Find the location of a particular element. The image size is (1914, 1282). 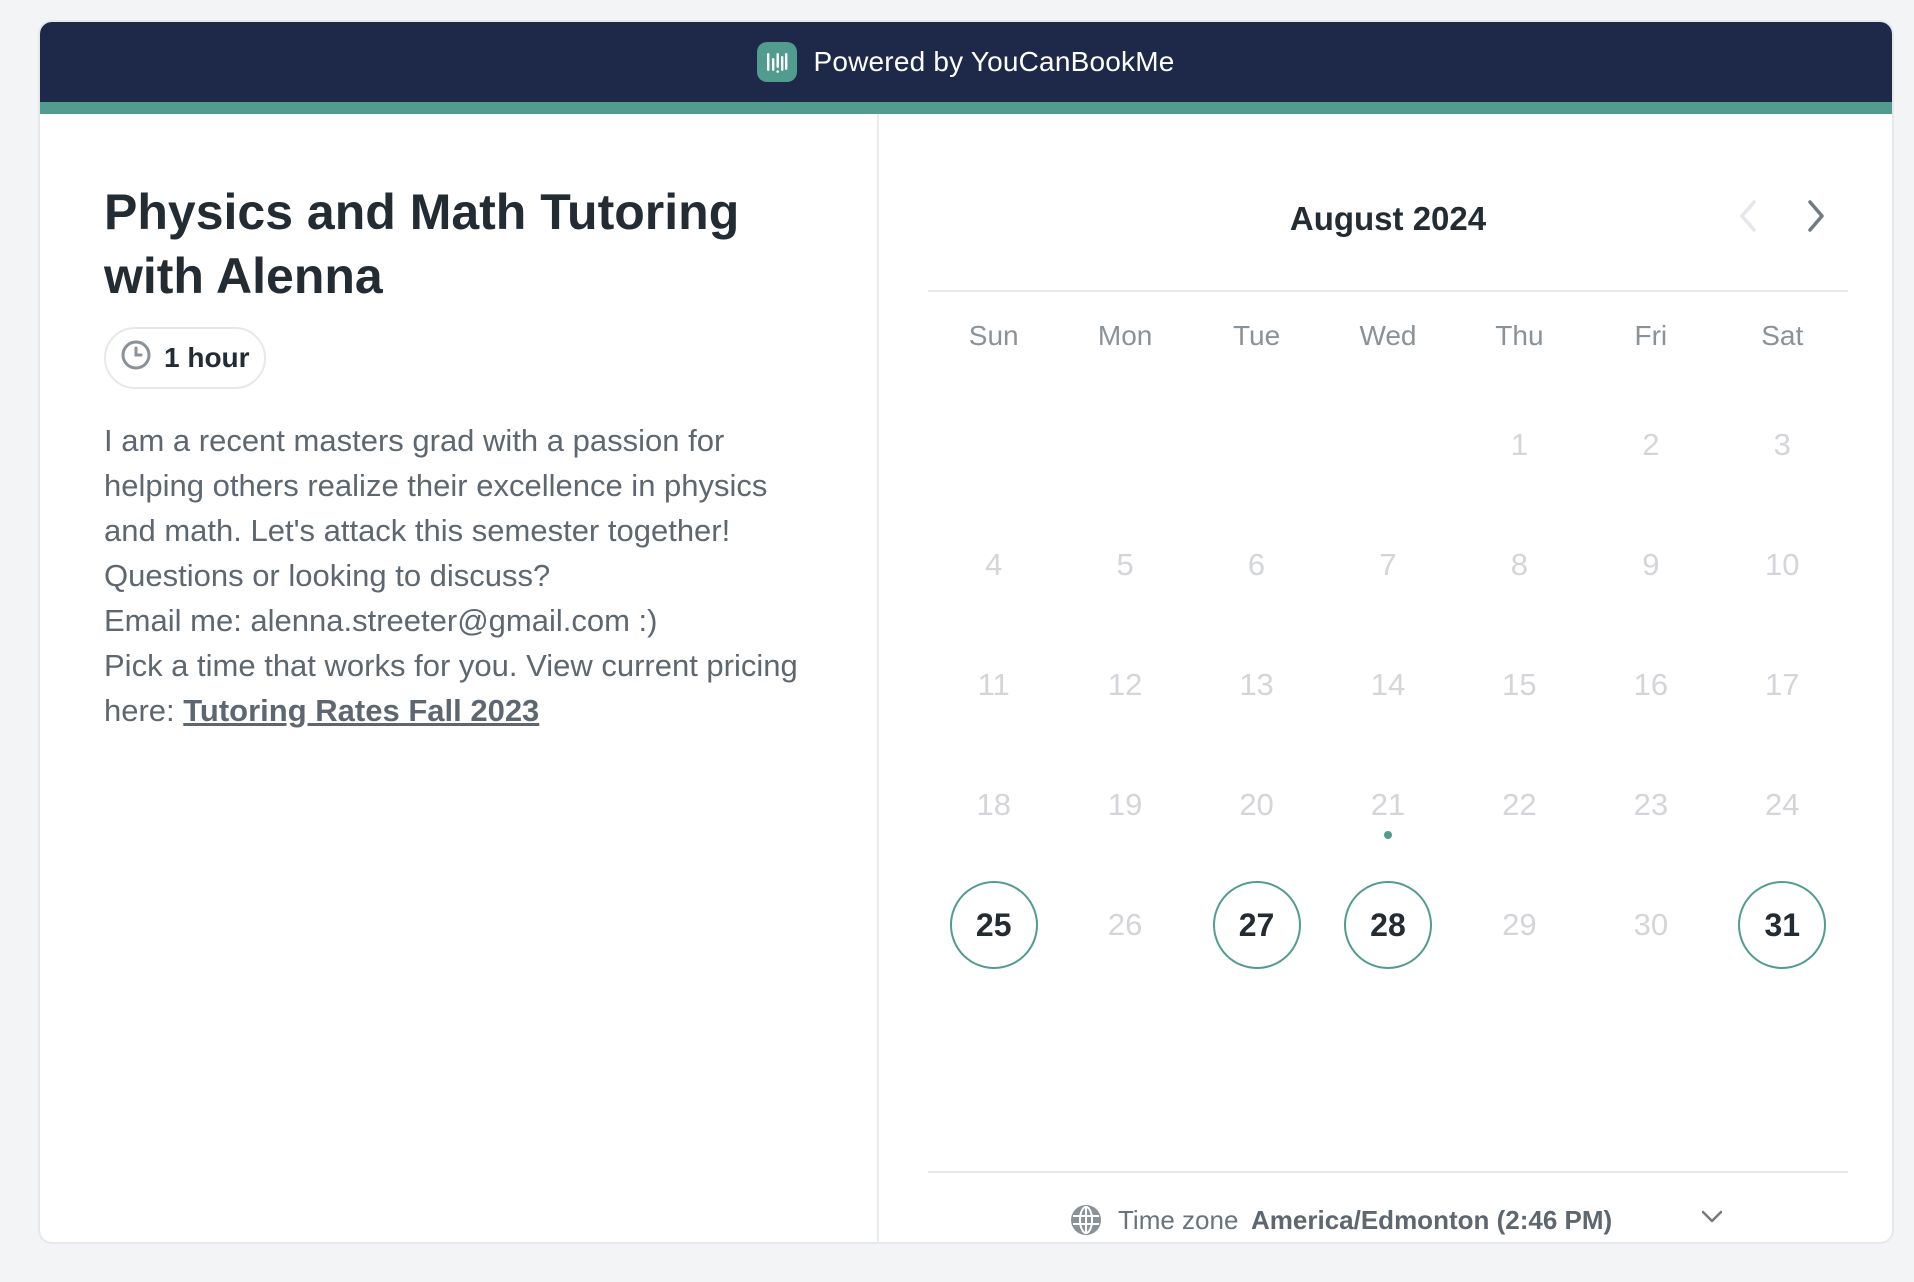

accent-band is located at coordinates (966, 108).